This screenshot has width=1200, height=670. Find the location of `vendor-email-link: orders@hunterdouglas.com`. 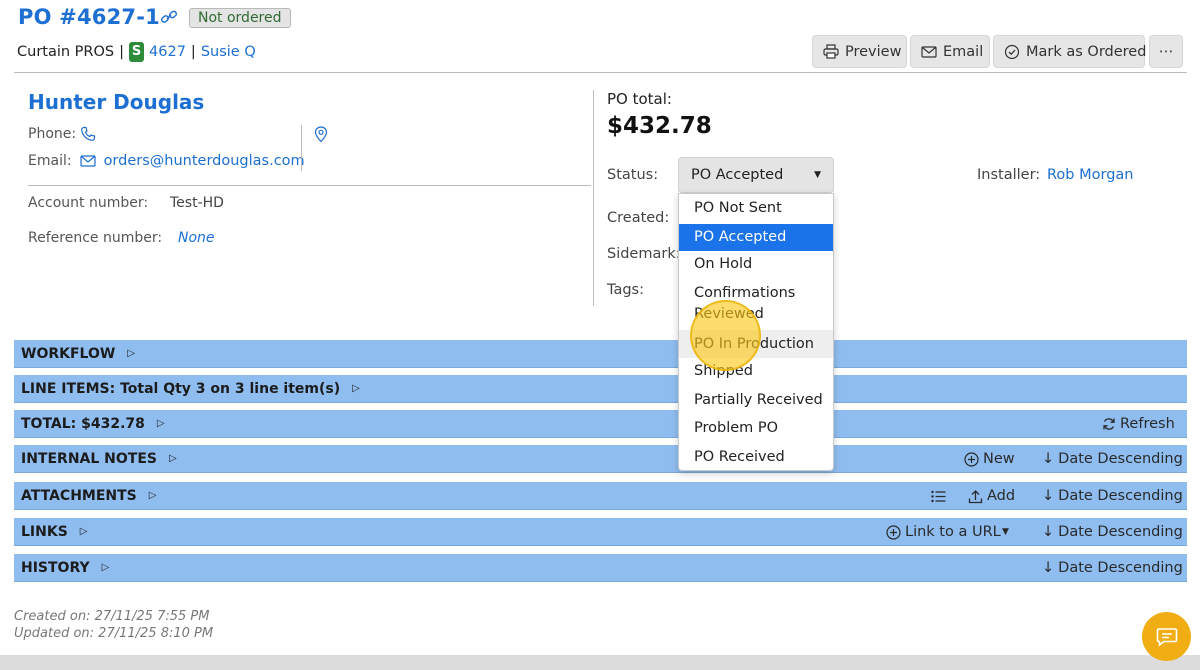

vendor-email-link: orders@hunterdouglas.com is located at coordinates (204, 161).